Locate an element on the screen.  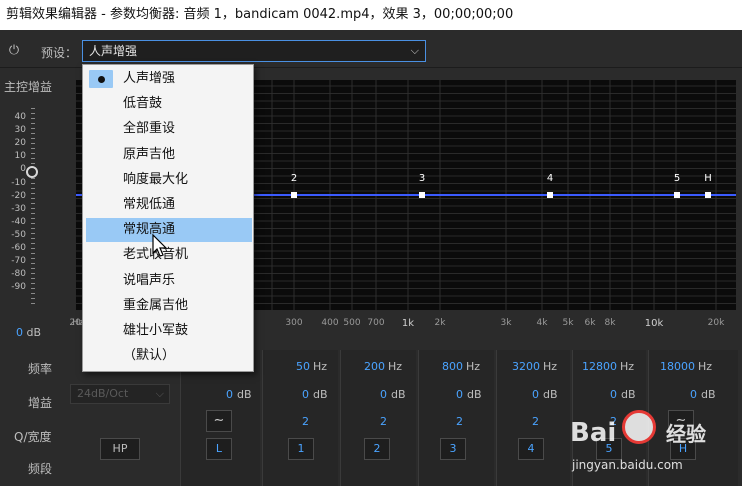
preset-menu-item-label: 雄壮小军鼓 is located at coordinates (156, 330).